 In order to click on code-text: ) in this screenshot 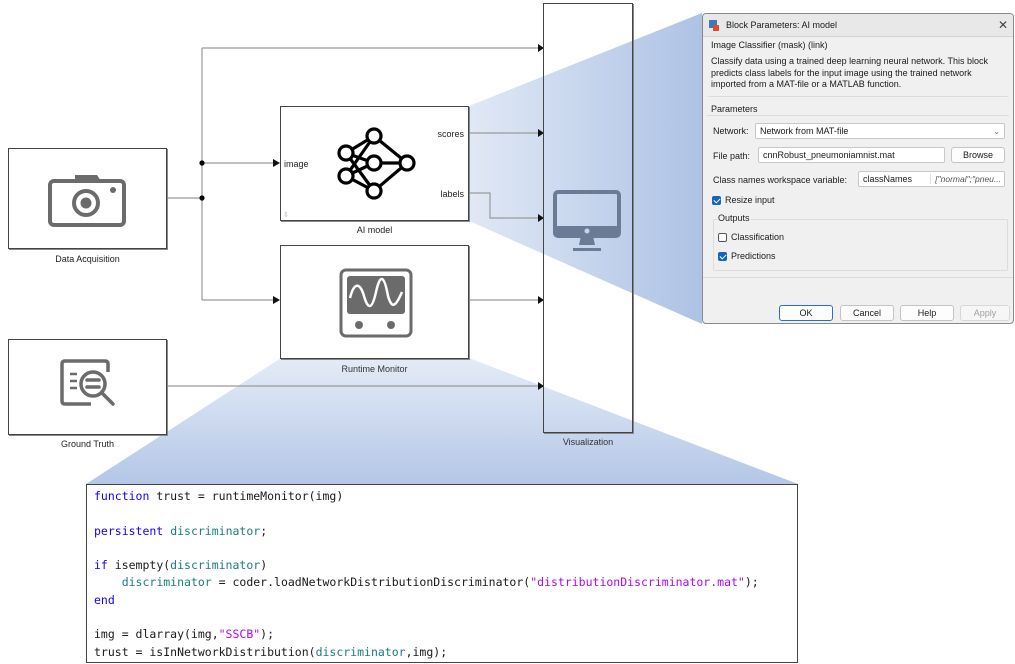, I will do `click(264, 565)`.